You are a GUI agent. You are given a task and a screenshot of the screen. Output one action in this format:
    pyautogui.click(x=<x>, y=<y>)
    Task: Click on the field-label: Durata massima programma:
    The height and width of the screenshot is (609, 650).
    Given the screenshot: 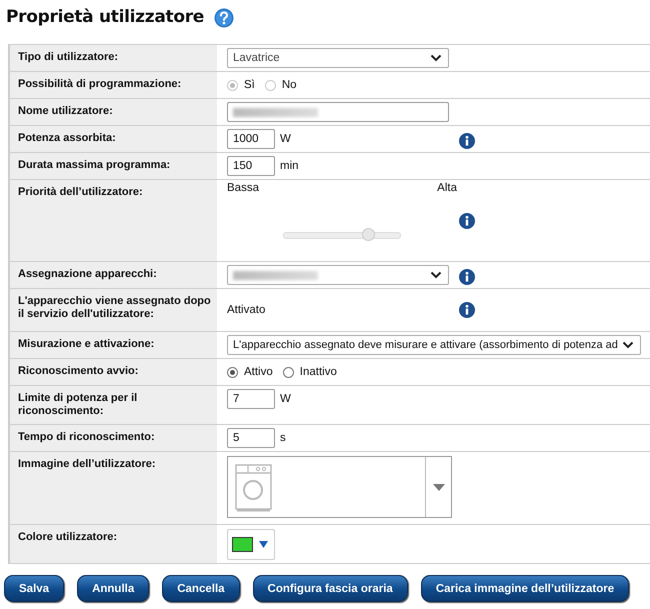 What is the action you would take?
    pyautogui.click(x=113, y=166)
    